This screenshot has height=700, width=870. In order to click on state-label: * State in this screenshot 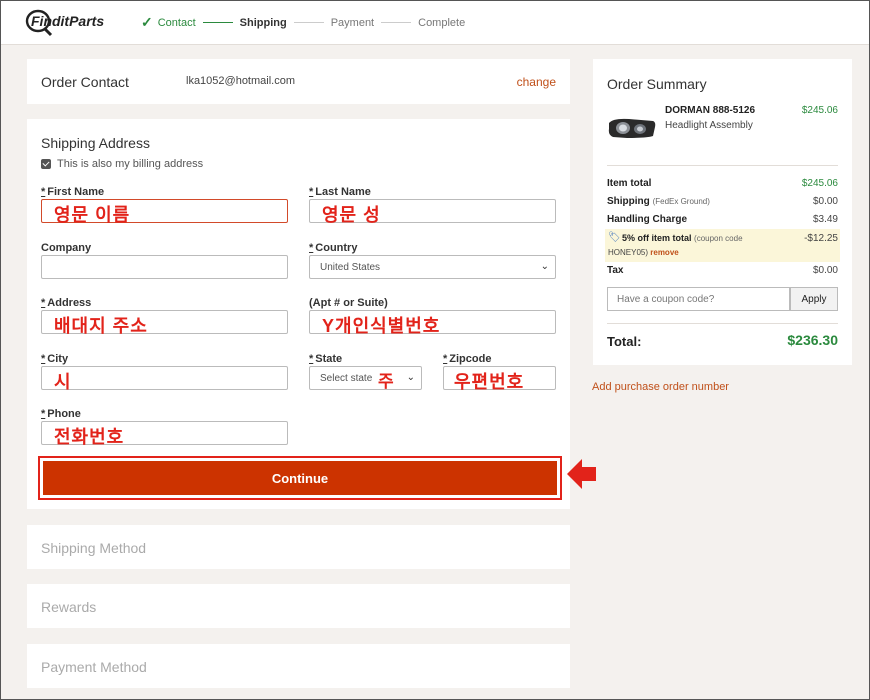, I will do `click(326, 359)`.